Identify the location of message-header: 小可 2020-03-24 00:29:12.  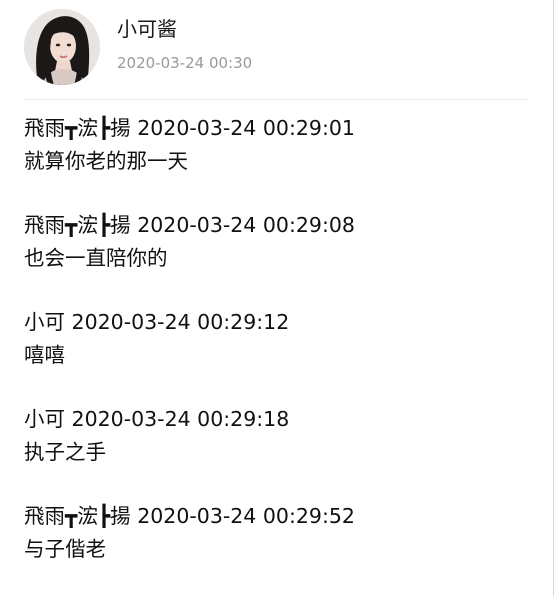
(279, 322).